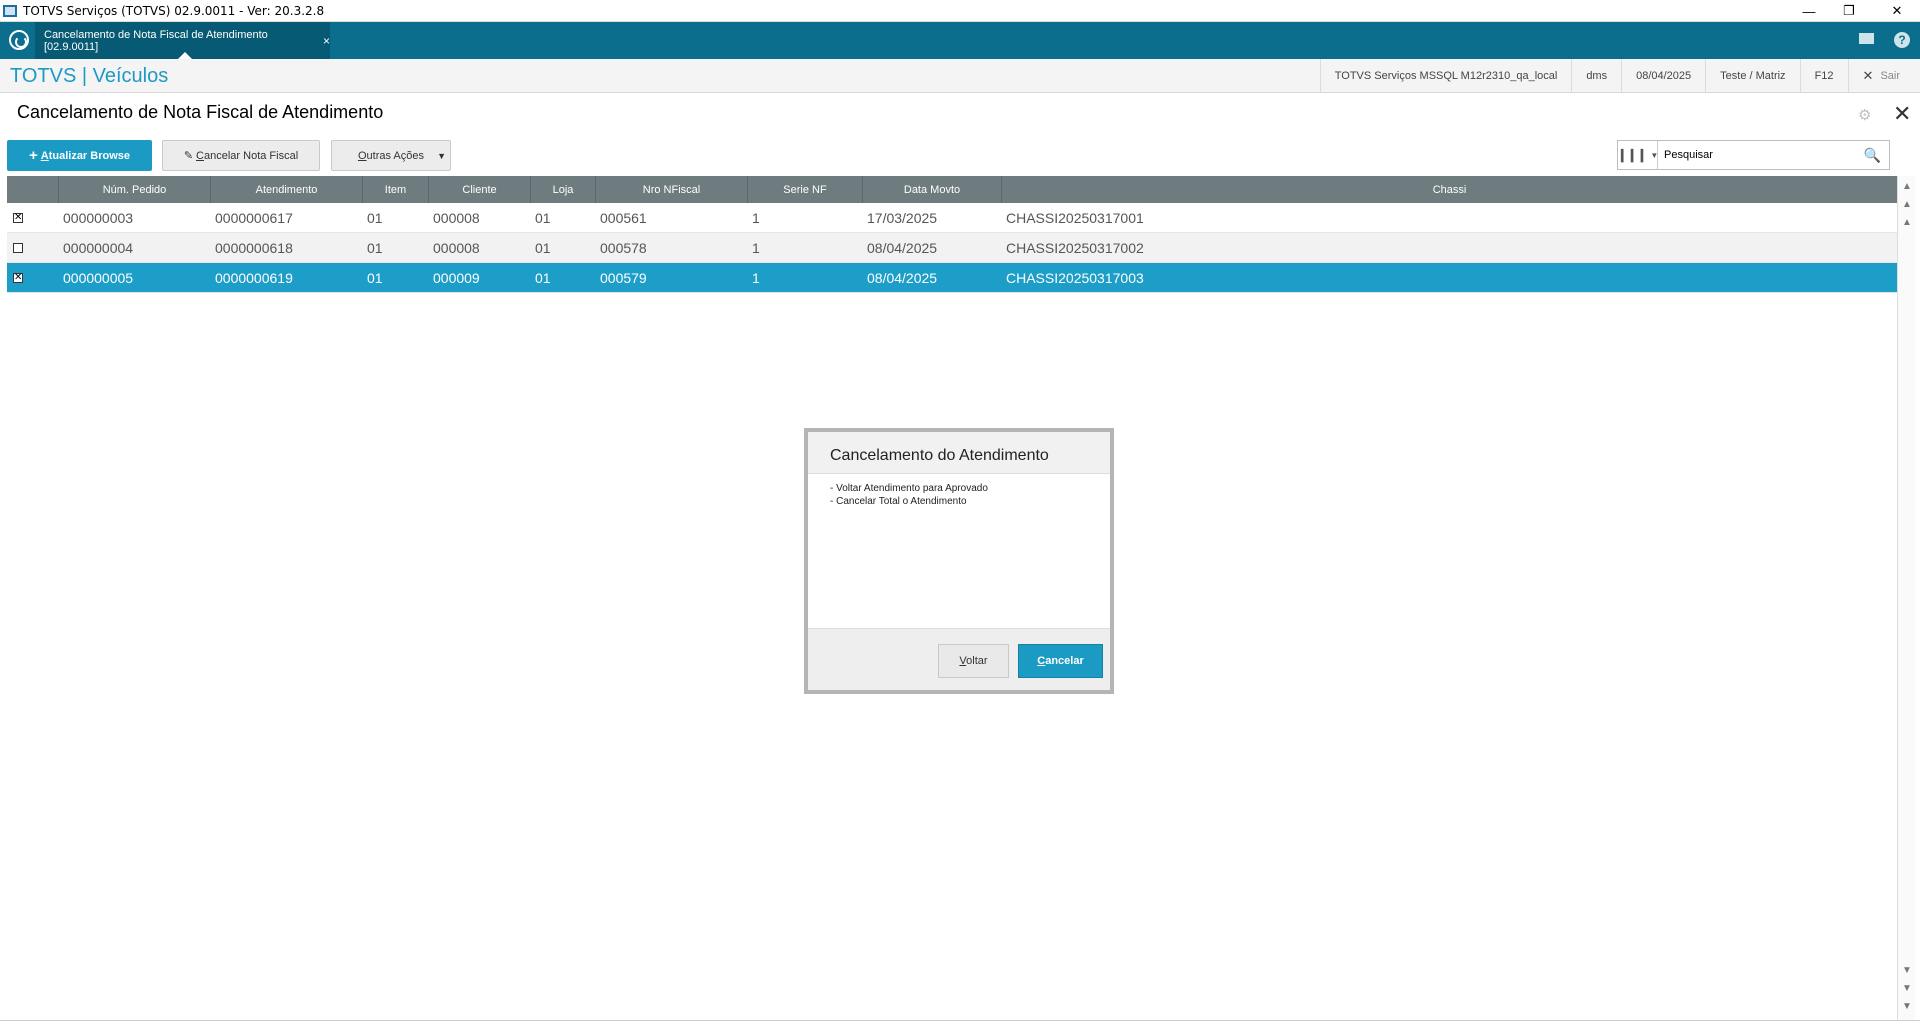  What do you see at coordinates (441, 155) in the screenshot?
I see `dropdown-arrow-icon: ▼` at bounding box center [441, 155].